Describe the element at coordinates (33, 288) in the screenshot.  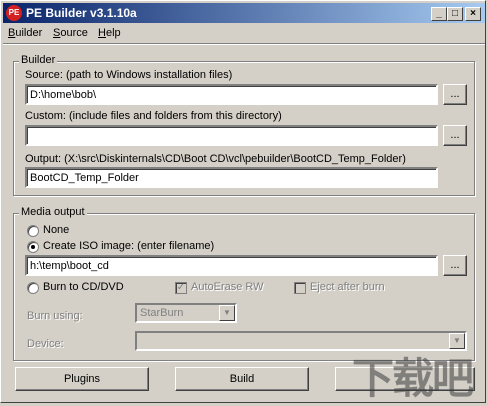
I see `burn-radio` at that location.